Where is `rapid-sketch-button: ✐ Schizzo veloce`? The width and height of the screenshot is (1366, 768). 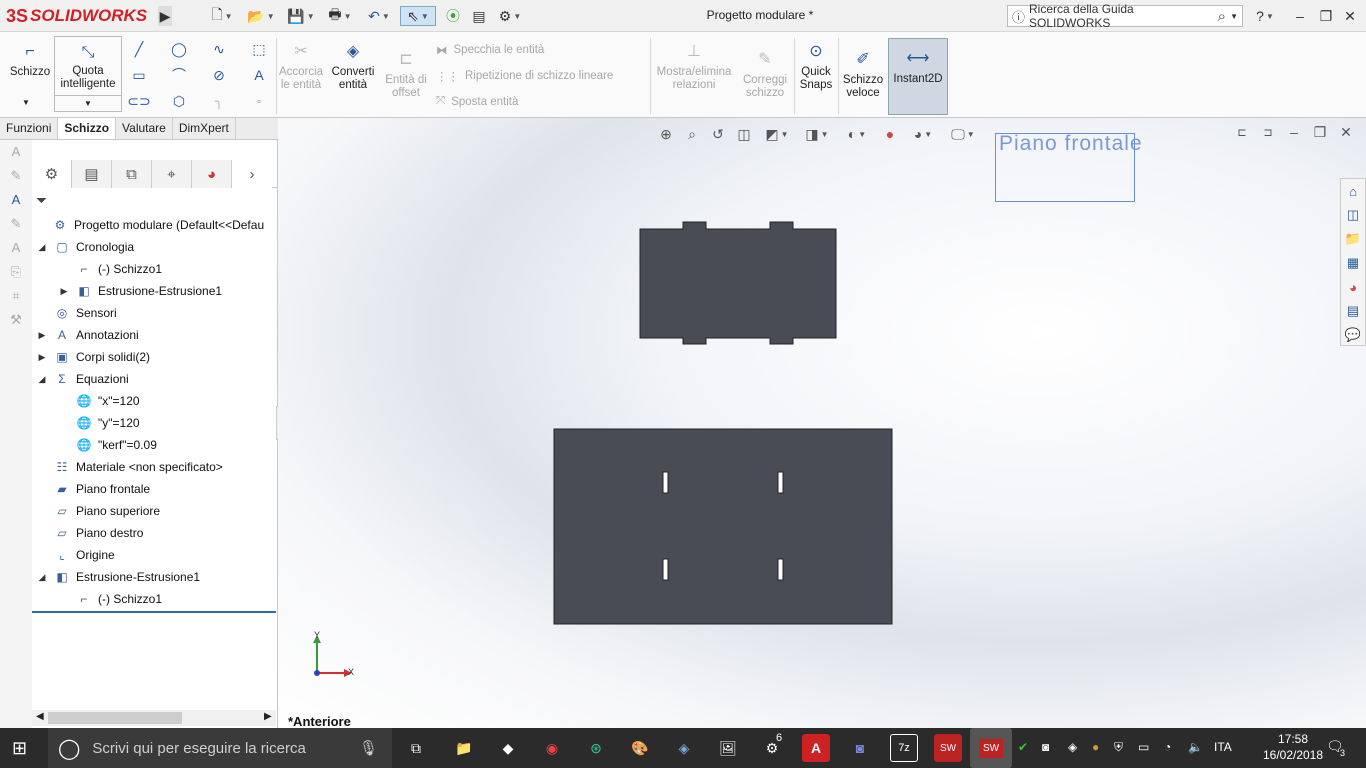
rapid-sketch-button: ✐ Schizzo veloce is located at coordinates (863, 74).